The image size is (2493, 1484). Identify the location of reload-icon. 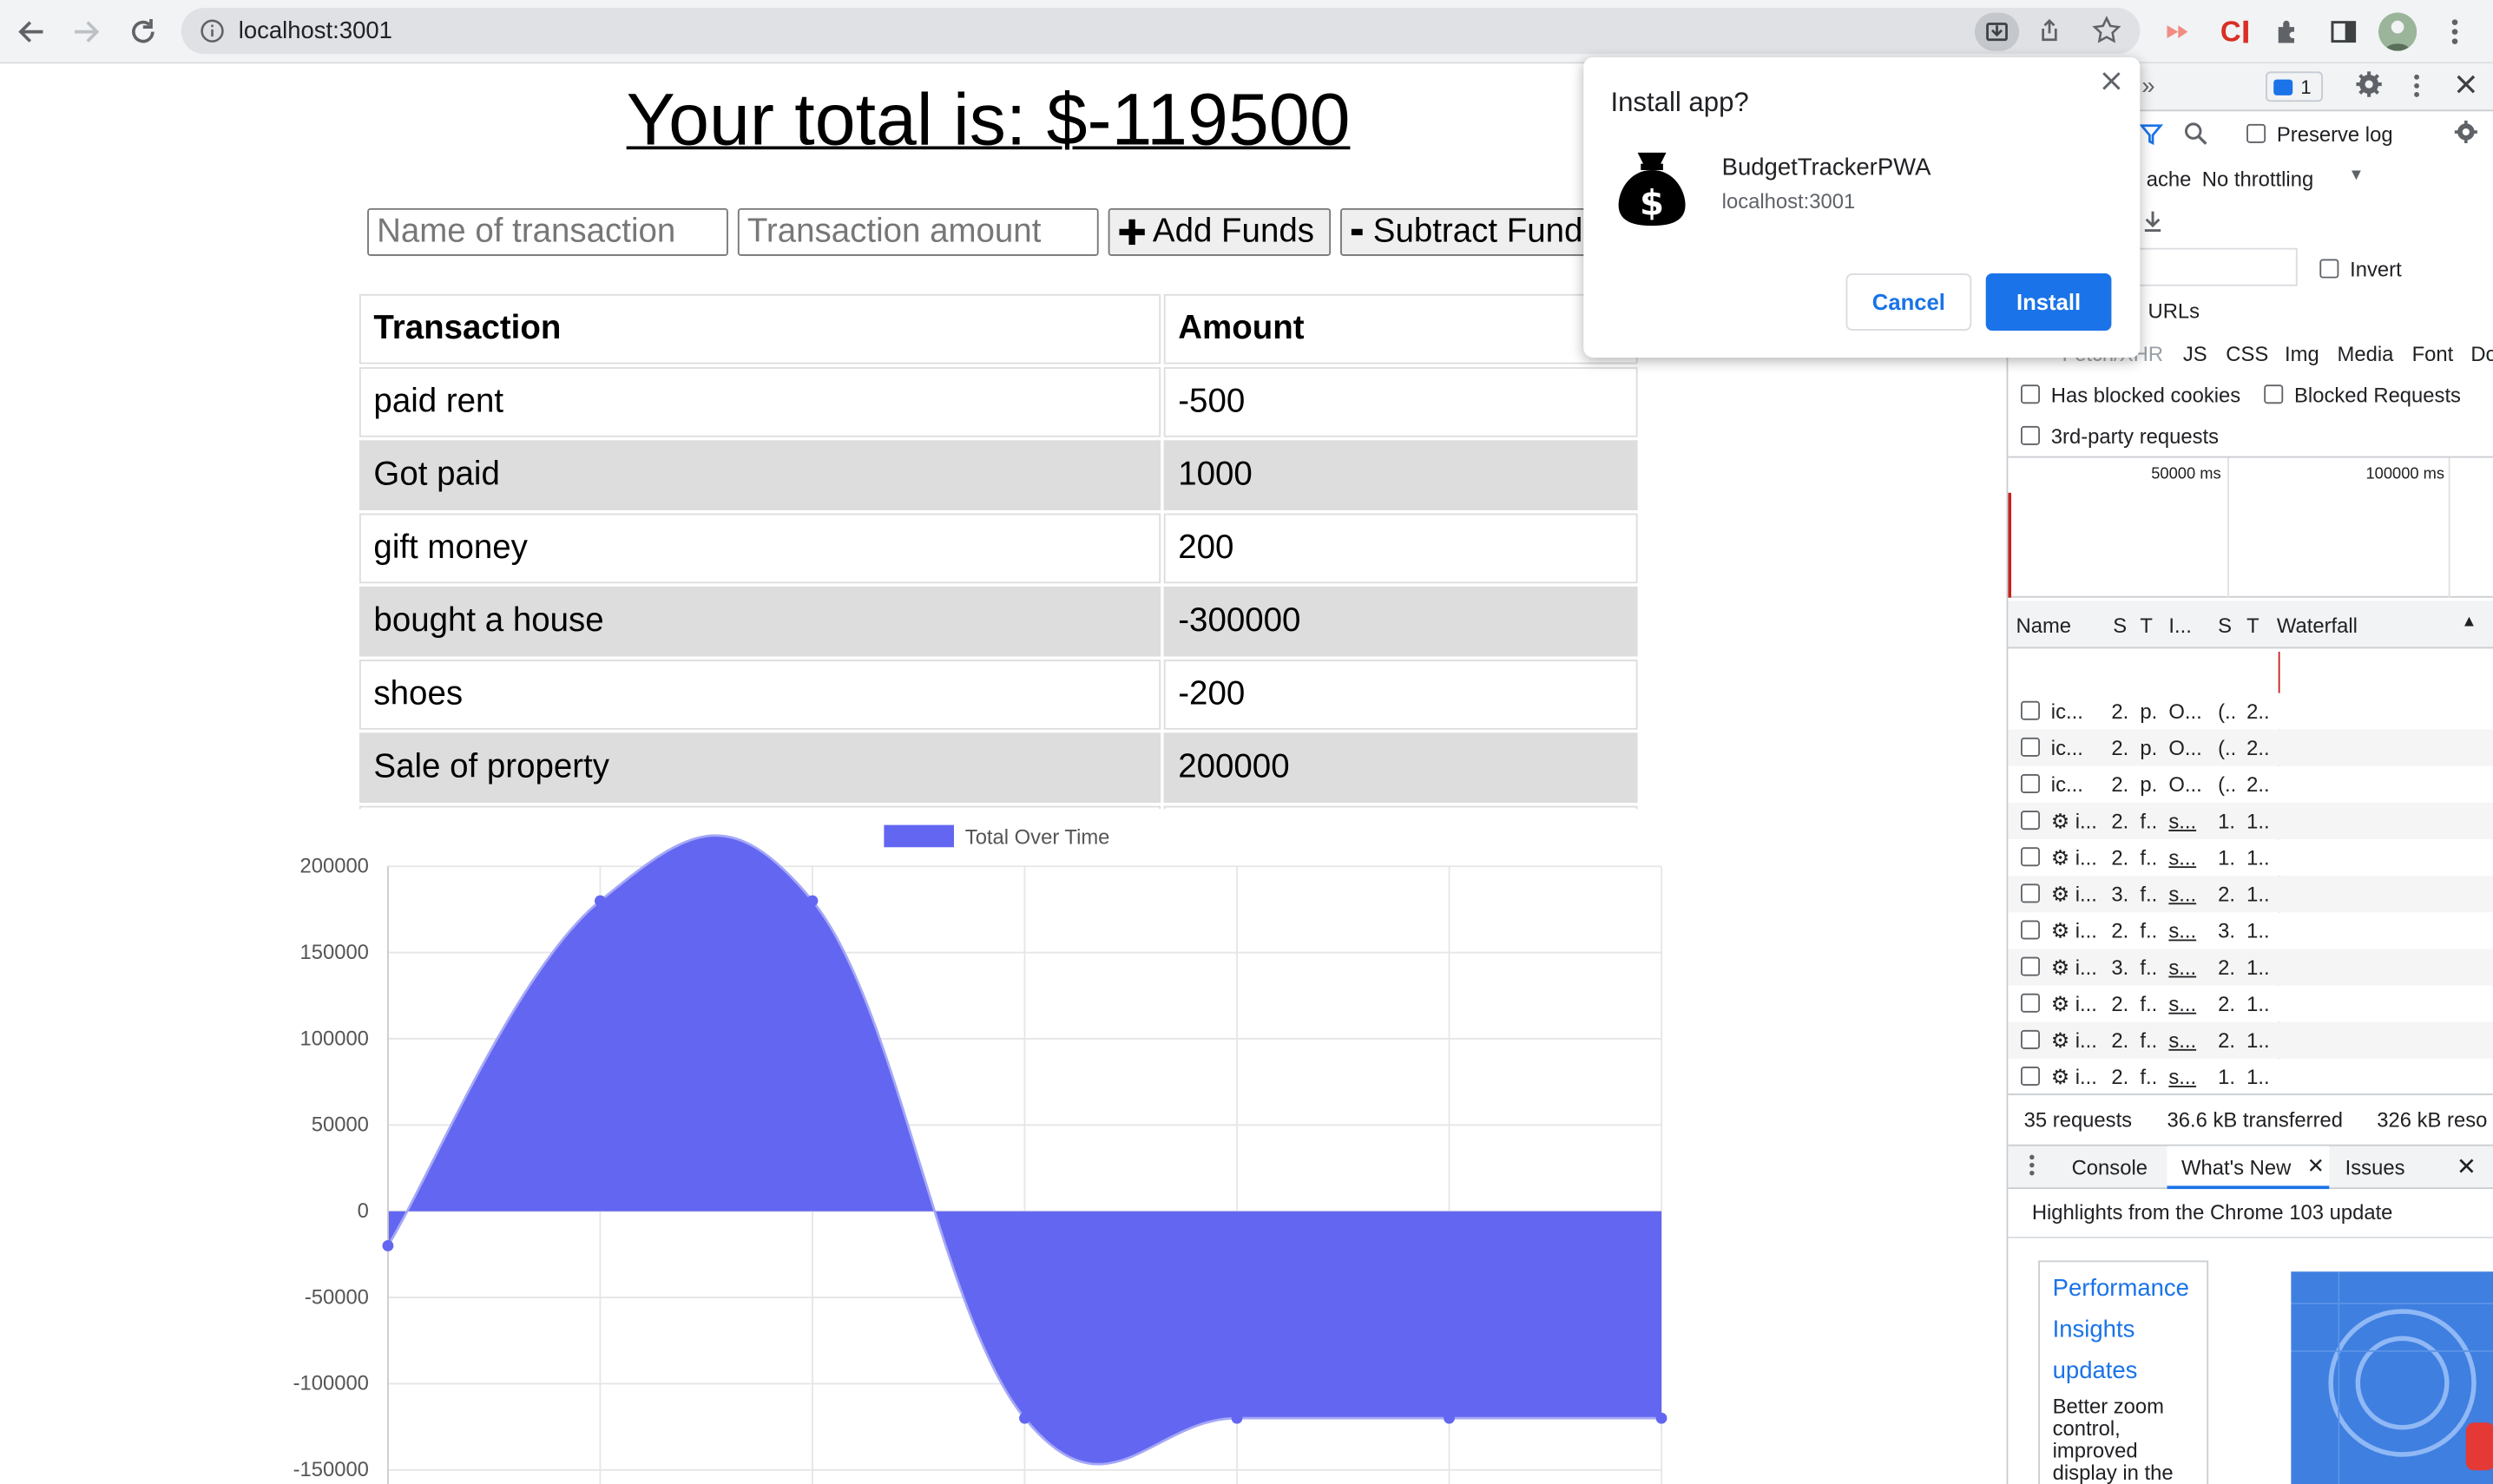
(143, 32).